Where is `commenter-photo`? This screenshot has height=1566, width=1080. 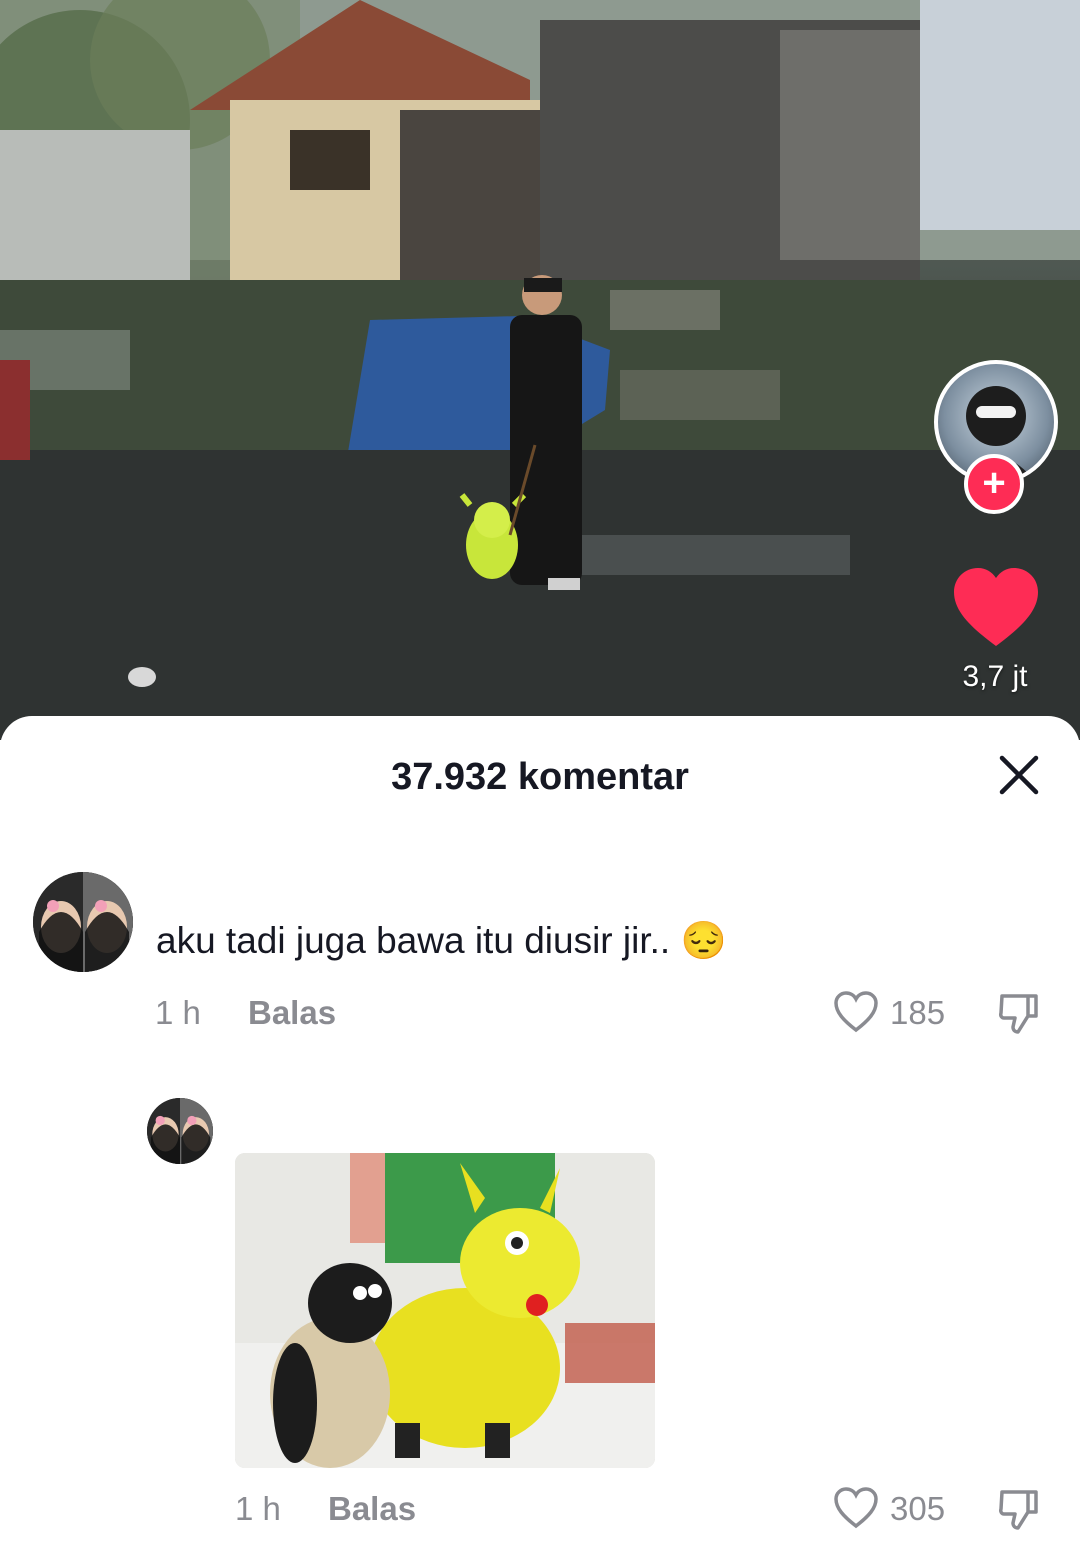
commenter-photo is located at coordinates (83, 922).